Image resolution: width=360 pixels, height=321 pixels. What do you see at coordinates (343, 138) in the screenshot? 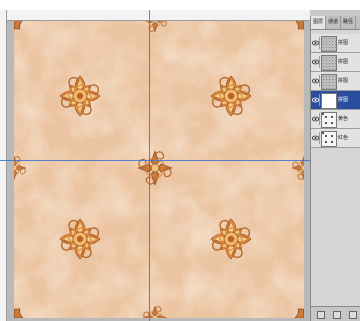
I see `layer-name: 红色` at bounding box center [343, 138].